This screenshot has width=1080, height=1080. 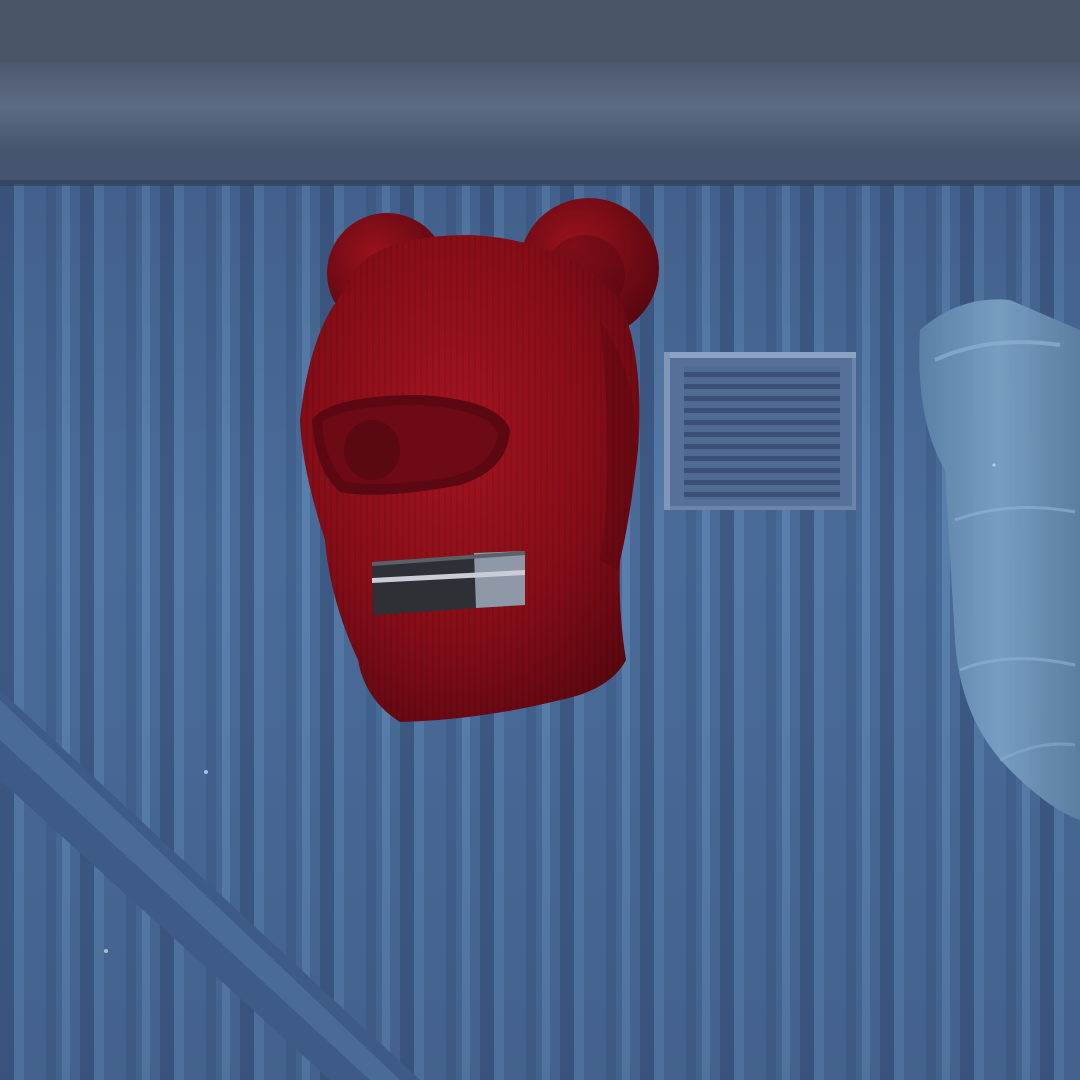 I want to click on mask-tag, so click(x=448, y=583).